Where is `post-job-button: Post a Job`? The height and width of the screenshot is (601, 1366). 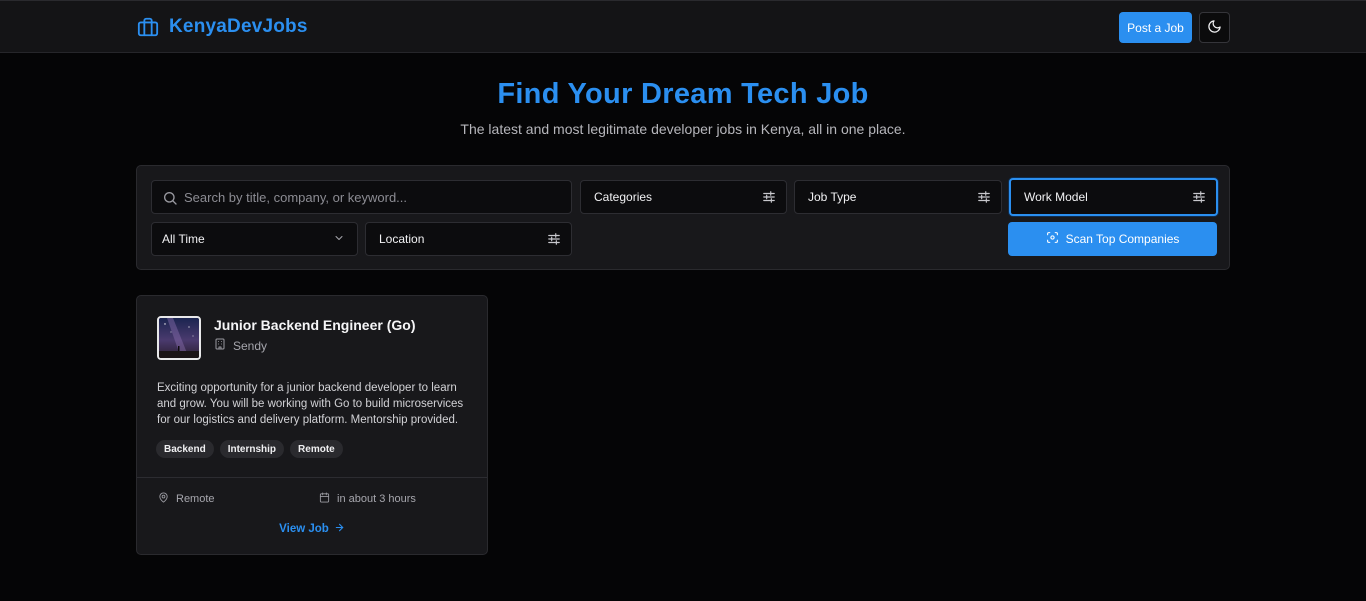
post-job-button: Post a Job is located at coordinates (1155, 27).